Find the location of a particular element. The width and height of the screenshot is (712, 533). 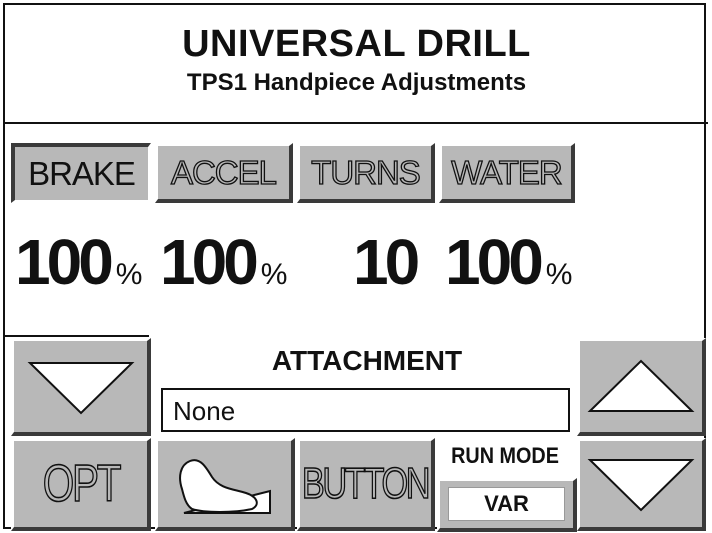

button-mode-button: BUTTON is located at coordinates (366, 484).